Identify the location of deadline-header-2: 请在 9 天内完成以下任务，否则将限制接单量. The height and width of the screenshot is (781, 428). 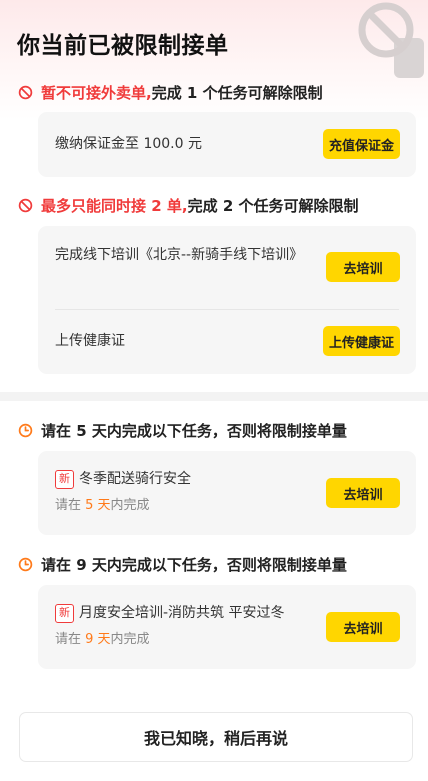
(182, 564).